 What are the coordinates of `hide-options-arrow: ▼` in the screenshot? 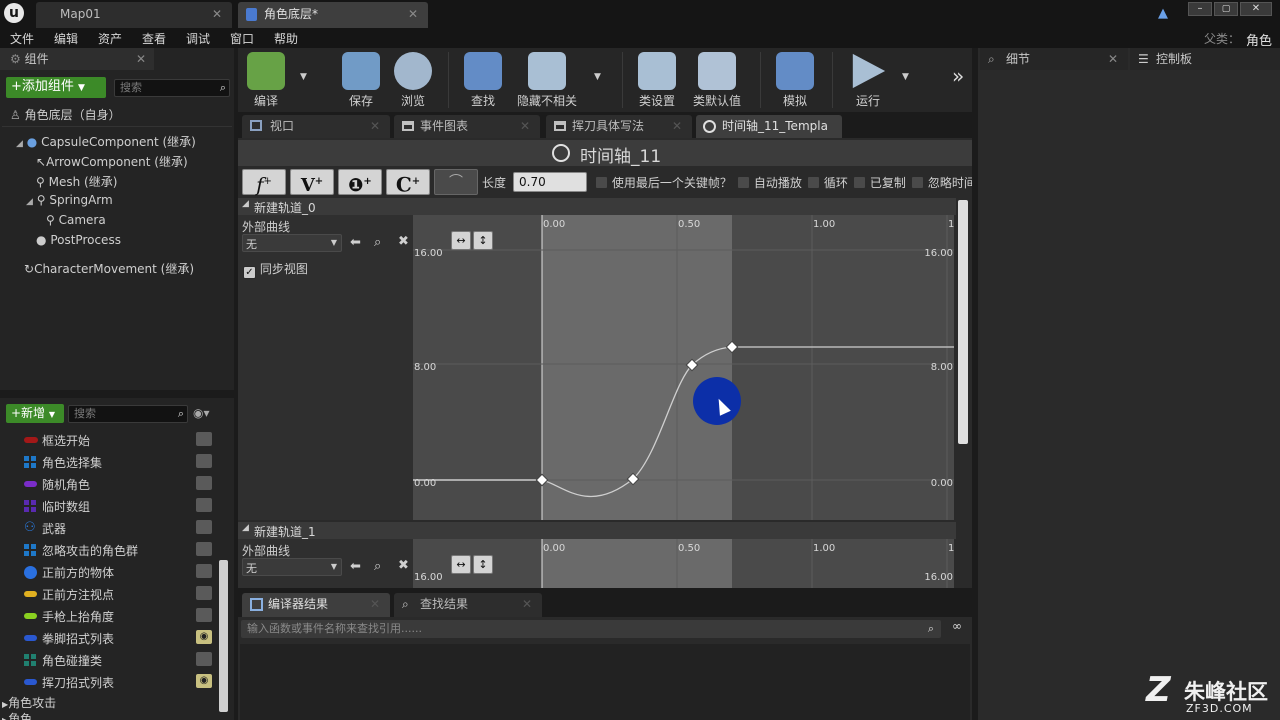 It's located at (597, 77).